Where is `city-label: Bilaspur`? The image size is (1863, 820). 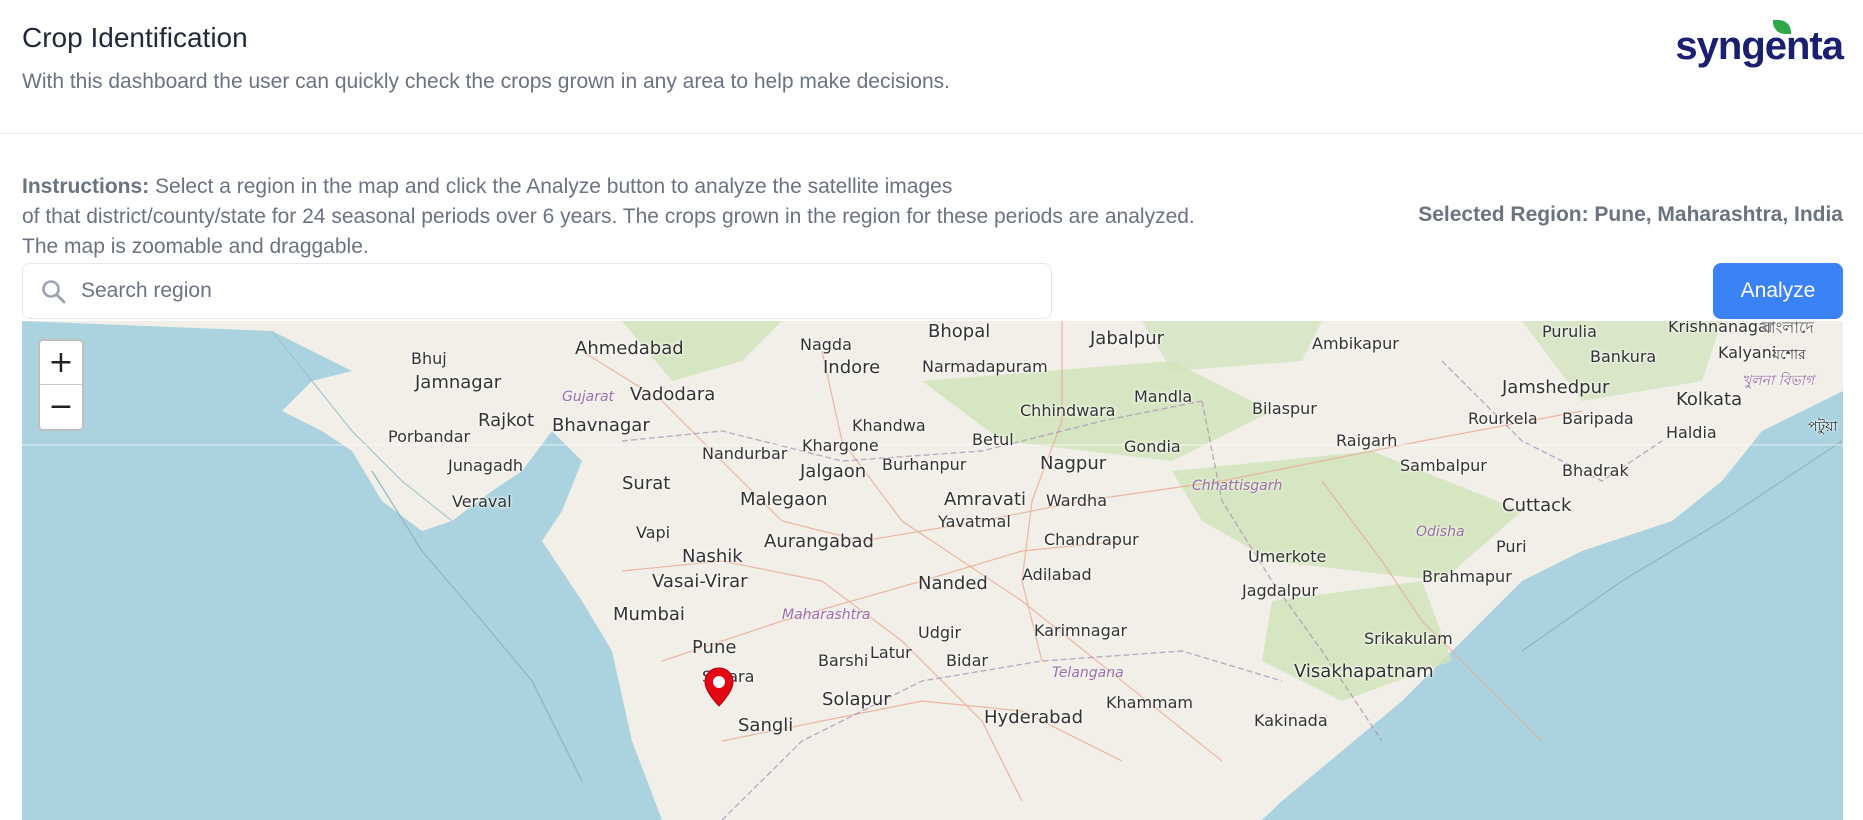
city-label: Bilaspur is located at coordinates (1284, 408).